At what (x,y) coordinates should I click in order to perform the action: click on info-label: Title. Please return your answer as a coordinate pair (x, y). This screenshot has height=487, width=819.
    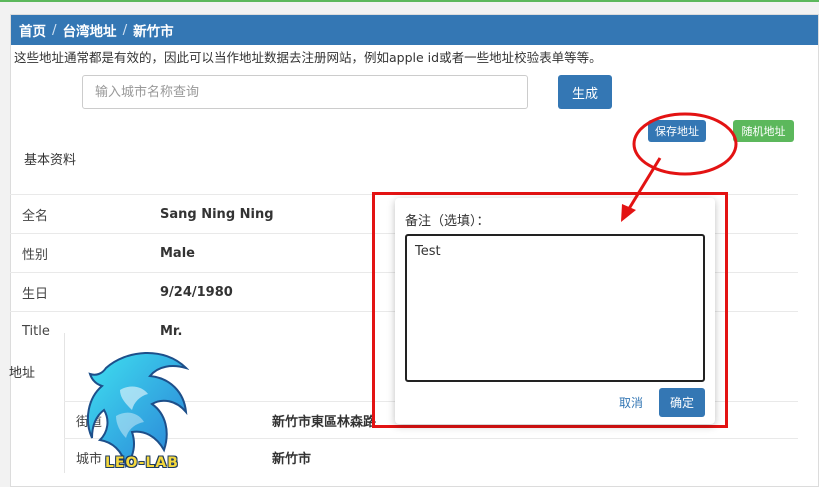
    Looking at the image, I should click on (36, 331).